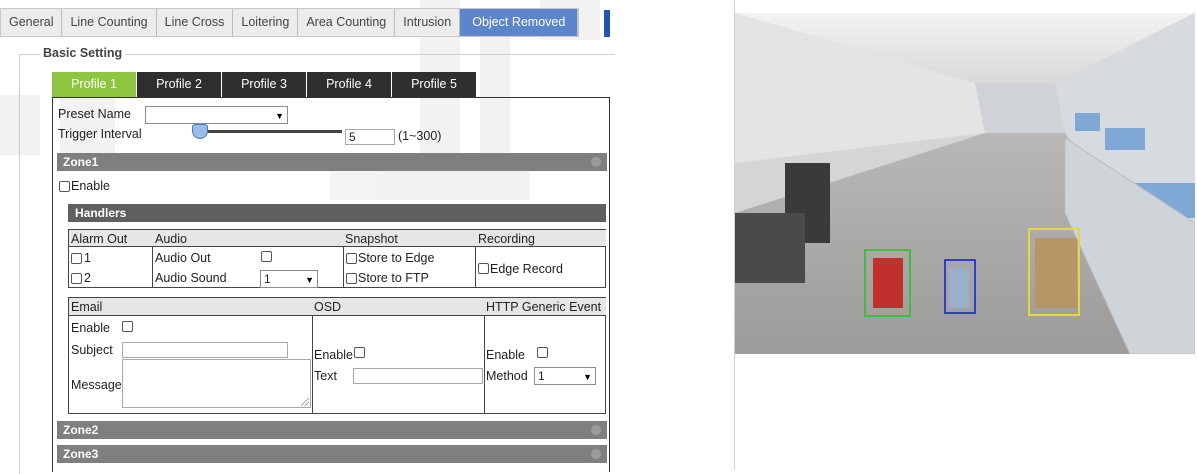 Image resolution: width=1197 pixels, height=474 pixels. What do you see at coordinates (87, 258) in the screenshot?
I see `alarm-out-1-label: 1` at bounding box center [87, 258].